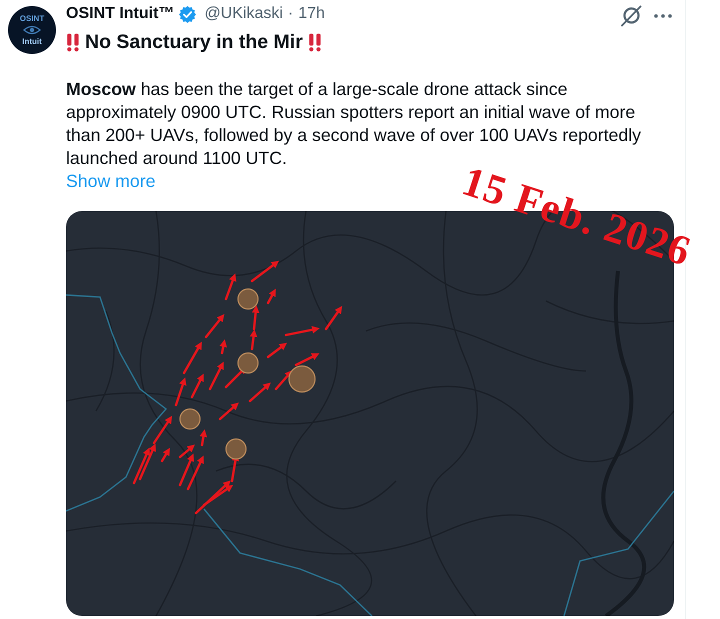 This screenshot has width=720, height=619. Describe the element at coordinates (243, 14) in the screenshot. I see `author-handle: @UKikaski` at that location.